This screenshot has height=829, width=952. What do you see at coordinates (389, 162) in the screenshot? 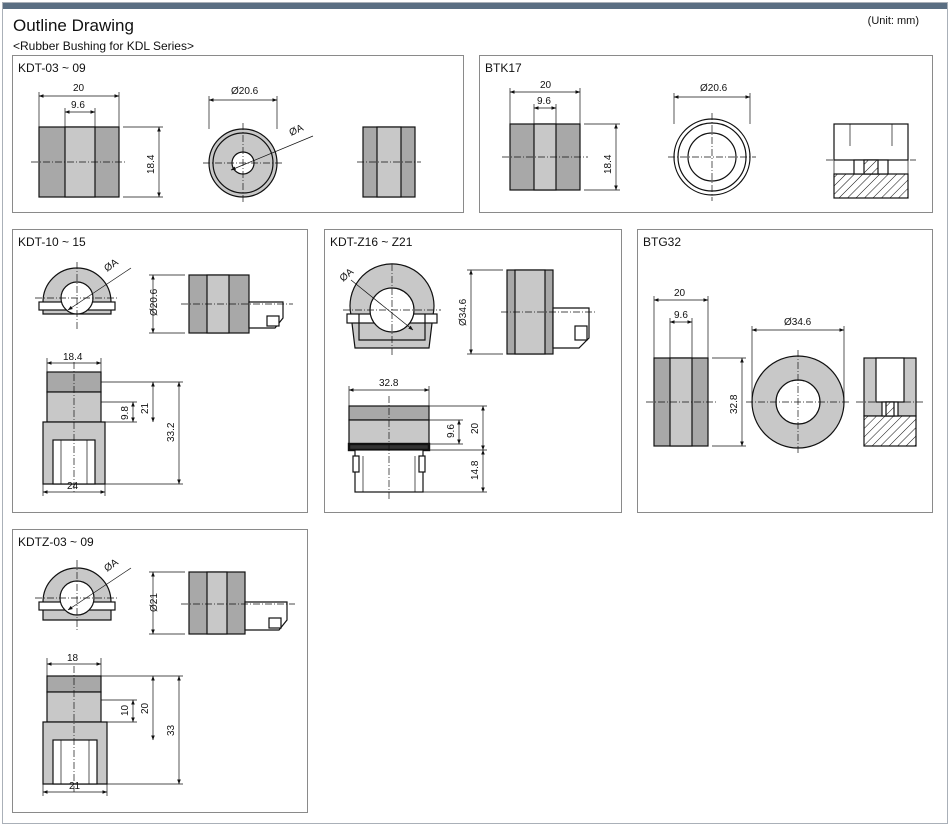
I see `rear-view` at bounding box center [389, 162].